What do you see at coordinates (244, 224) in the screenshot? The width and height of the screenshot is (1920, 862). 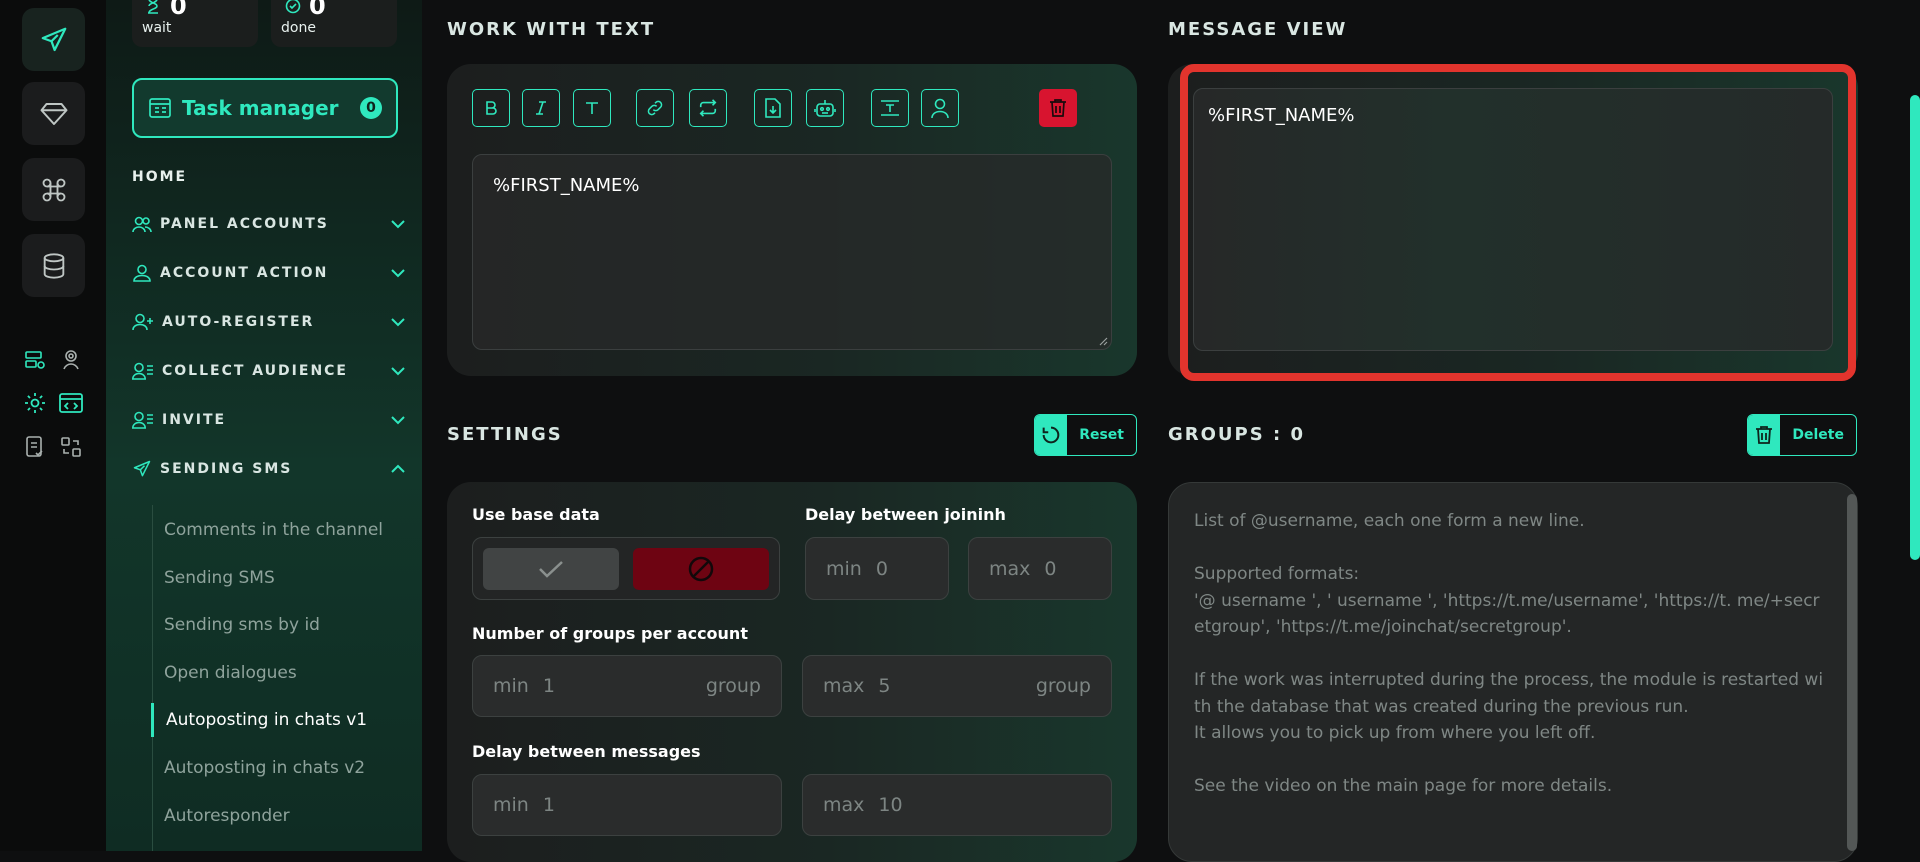 I see `nav-panel-accounts-label: PANEL ACCOUNTS` at bounding box center [244, 224].